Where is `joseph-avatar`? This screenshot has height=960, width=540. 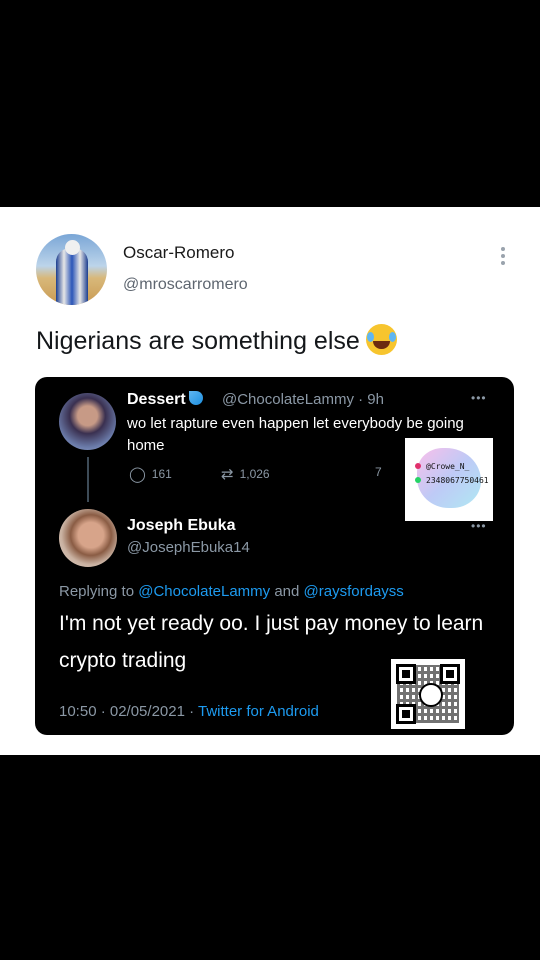
joseph-avatar is located at coordinates (88, 538).